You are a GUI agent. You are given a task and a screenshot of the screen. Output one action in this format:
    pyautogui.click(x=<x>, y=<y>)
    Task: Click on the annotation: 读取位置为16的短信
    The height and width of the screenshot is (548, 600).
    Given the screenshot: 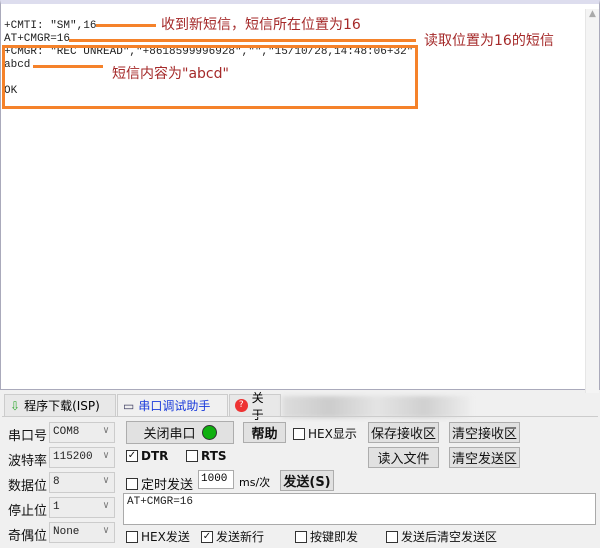 What is the action you would take?
    pyautogui.click(x=489, y=41)
    